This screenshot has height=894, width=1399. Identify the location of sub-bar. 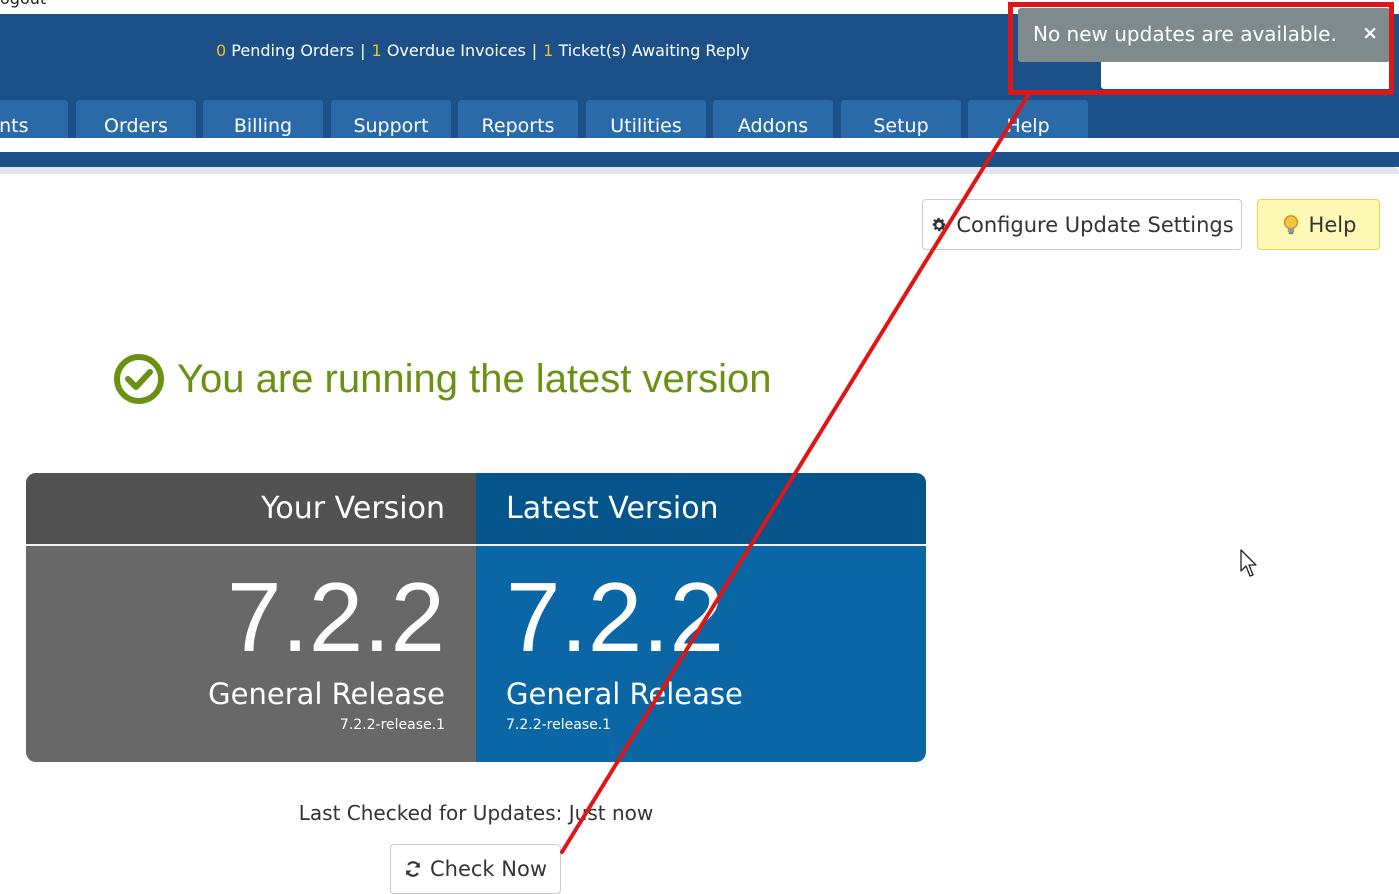
(699, 145).